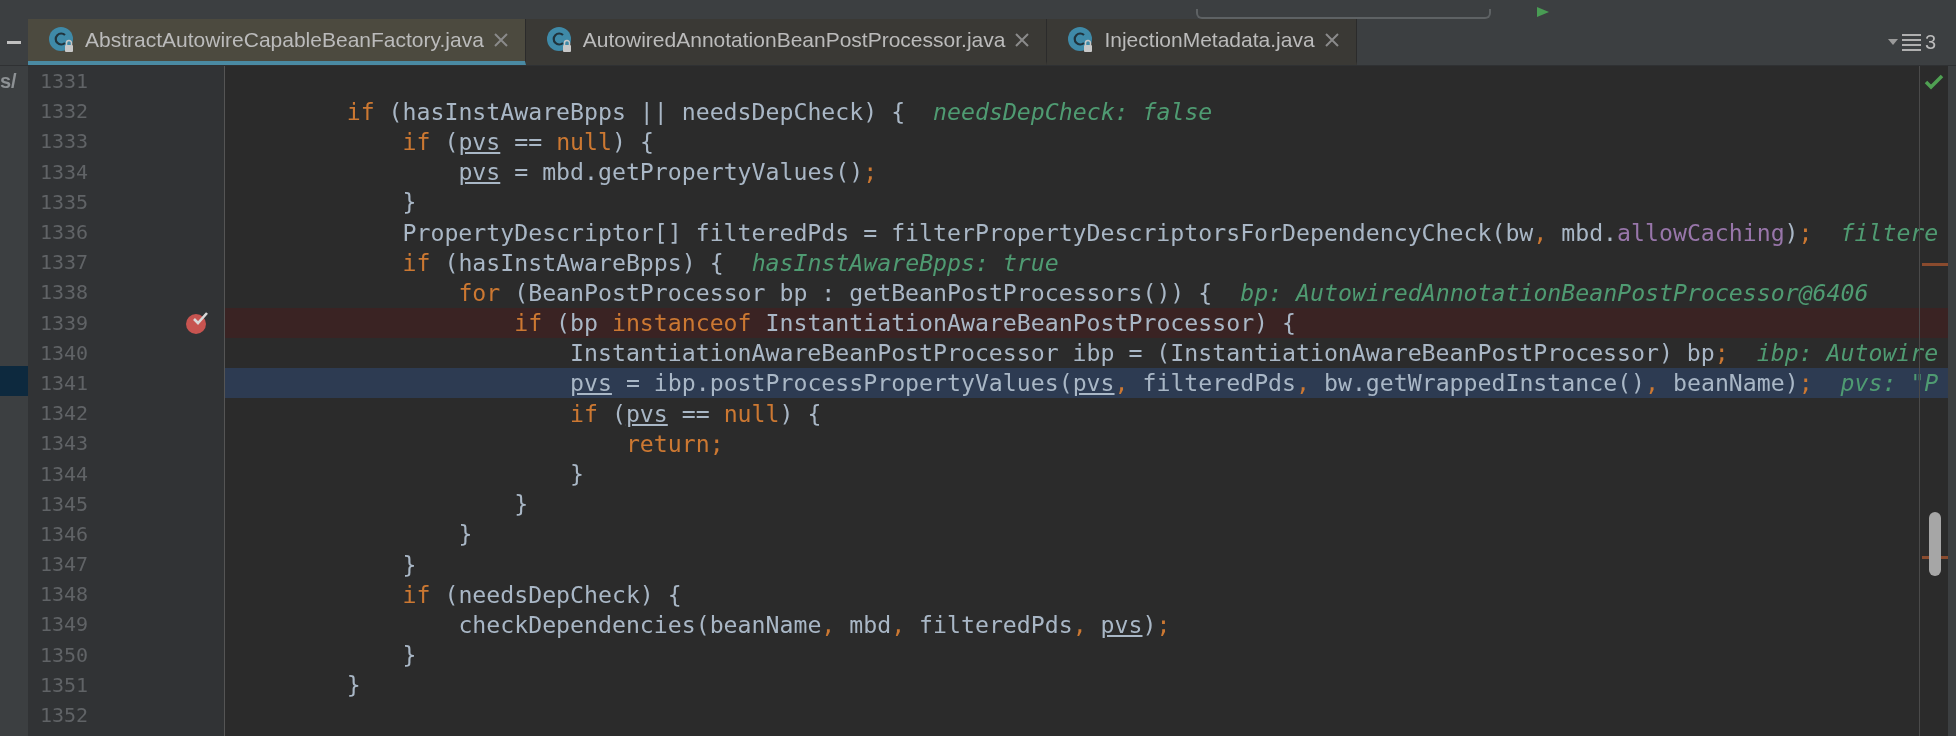 The image size is (1956, 736). What do you see at coordinates (674, 443) in the screenshot?
I see `code-line: return;` at bounding box center [674, 443].